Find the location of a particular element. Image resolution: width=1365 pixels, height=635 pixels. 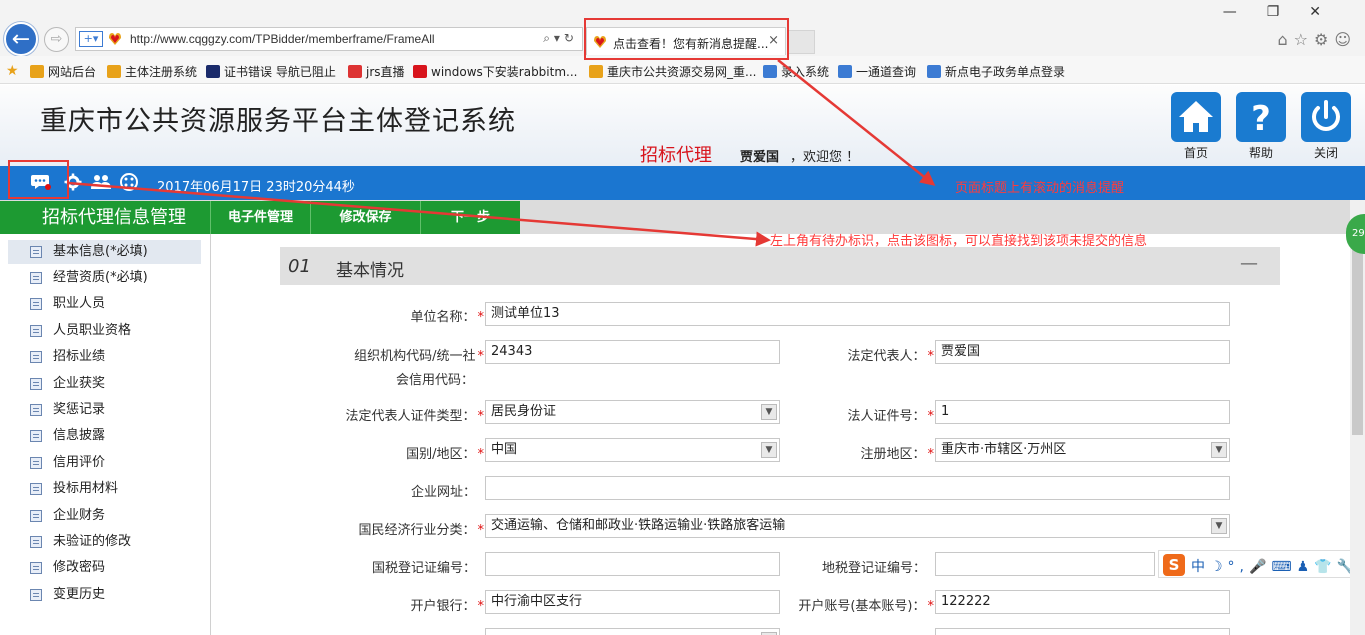

collapse-icon: — is located at coordinates (1249, 263).